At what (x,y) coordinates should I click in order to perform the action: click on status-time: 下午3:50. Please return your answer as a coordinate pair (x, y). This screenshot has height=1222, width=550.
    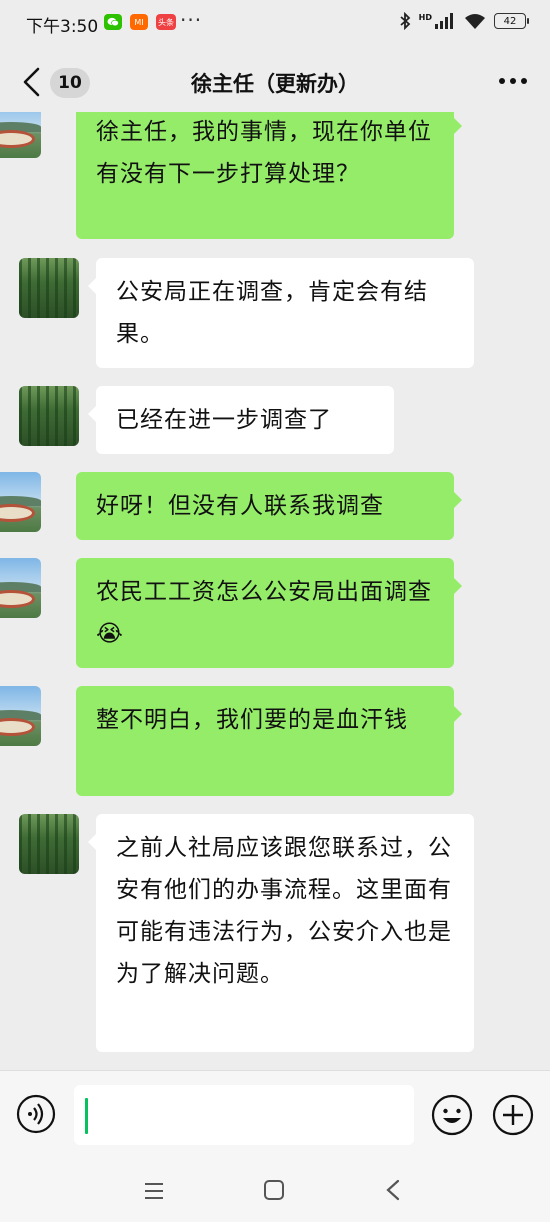
    Looking at the image, I should click on (62, 27).